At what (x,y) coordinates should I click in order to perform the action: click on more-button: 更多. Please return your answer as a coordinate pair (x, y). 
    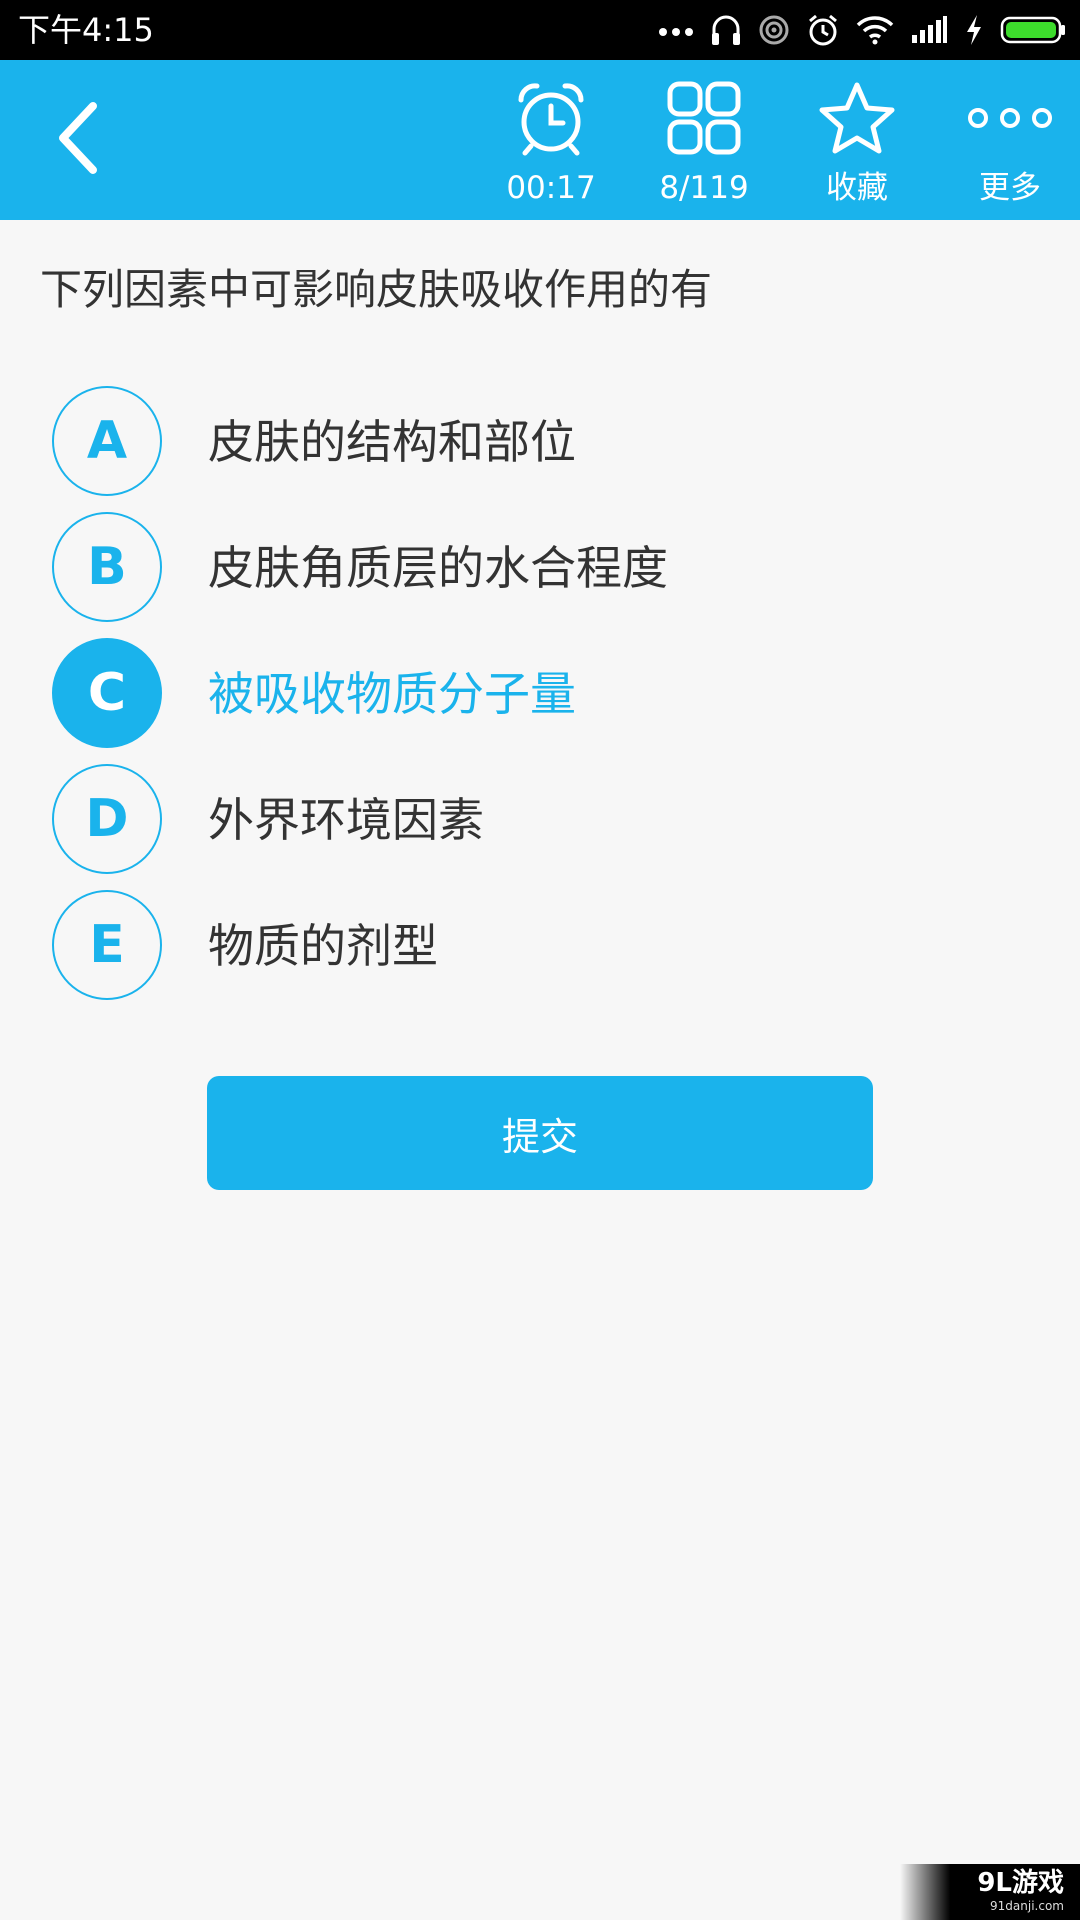
    Looking at the image, I should click on (1010, 142).